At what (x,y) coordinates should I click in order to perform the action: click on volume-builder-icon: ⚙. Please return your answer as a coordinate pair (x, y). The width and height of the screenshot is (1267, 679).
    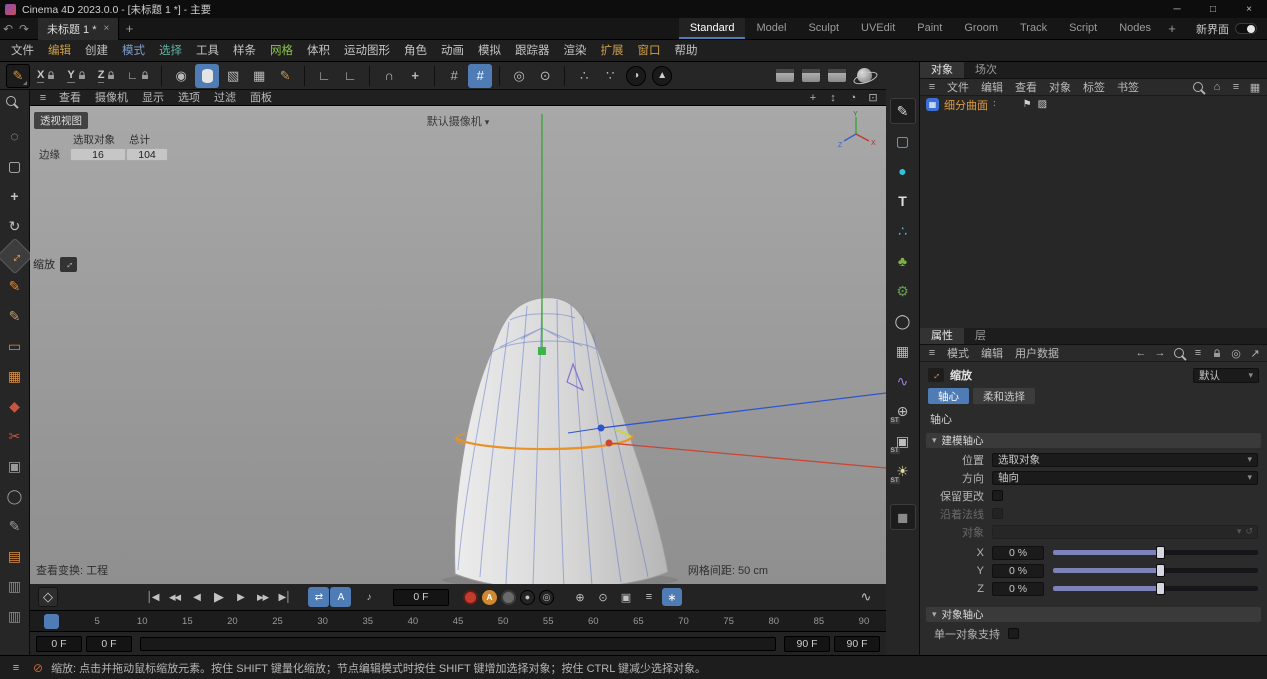
    Looking at the image, I should click on (903, 291).